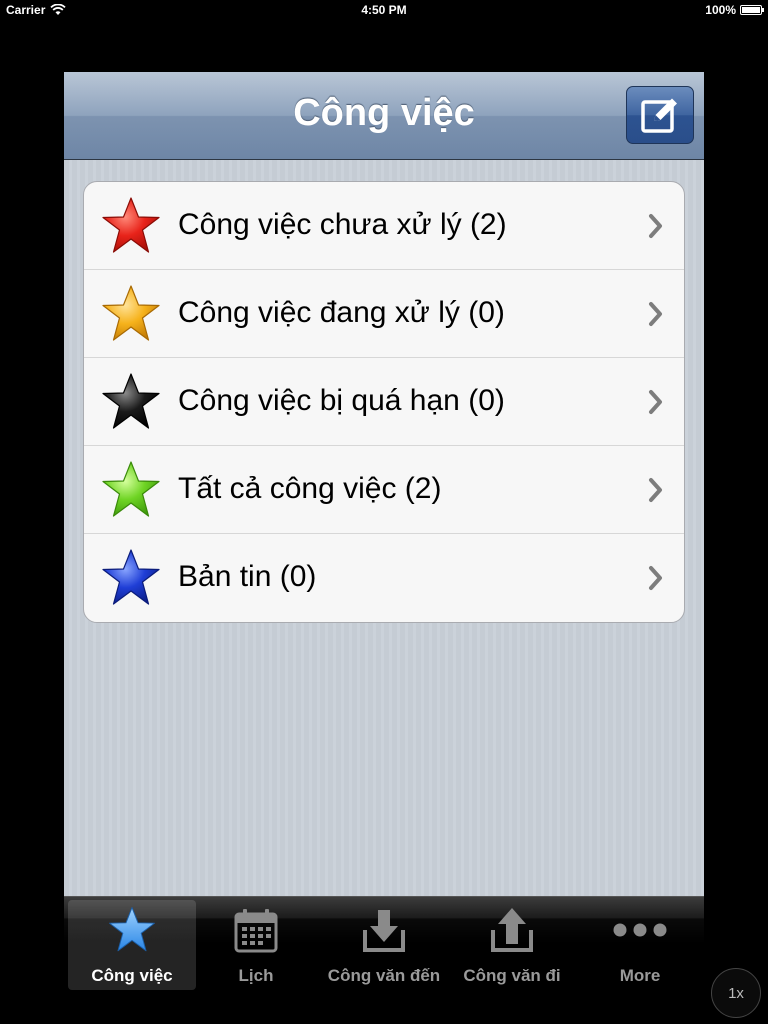  Describe the element at coordinates (640, 975) in the screenshot. I see `tab-label: More` at that location.